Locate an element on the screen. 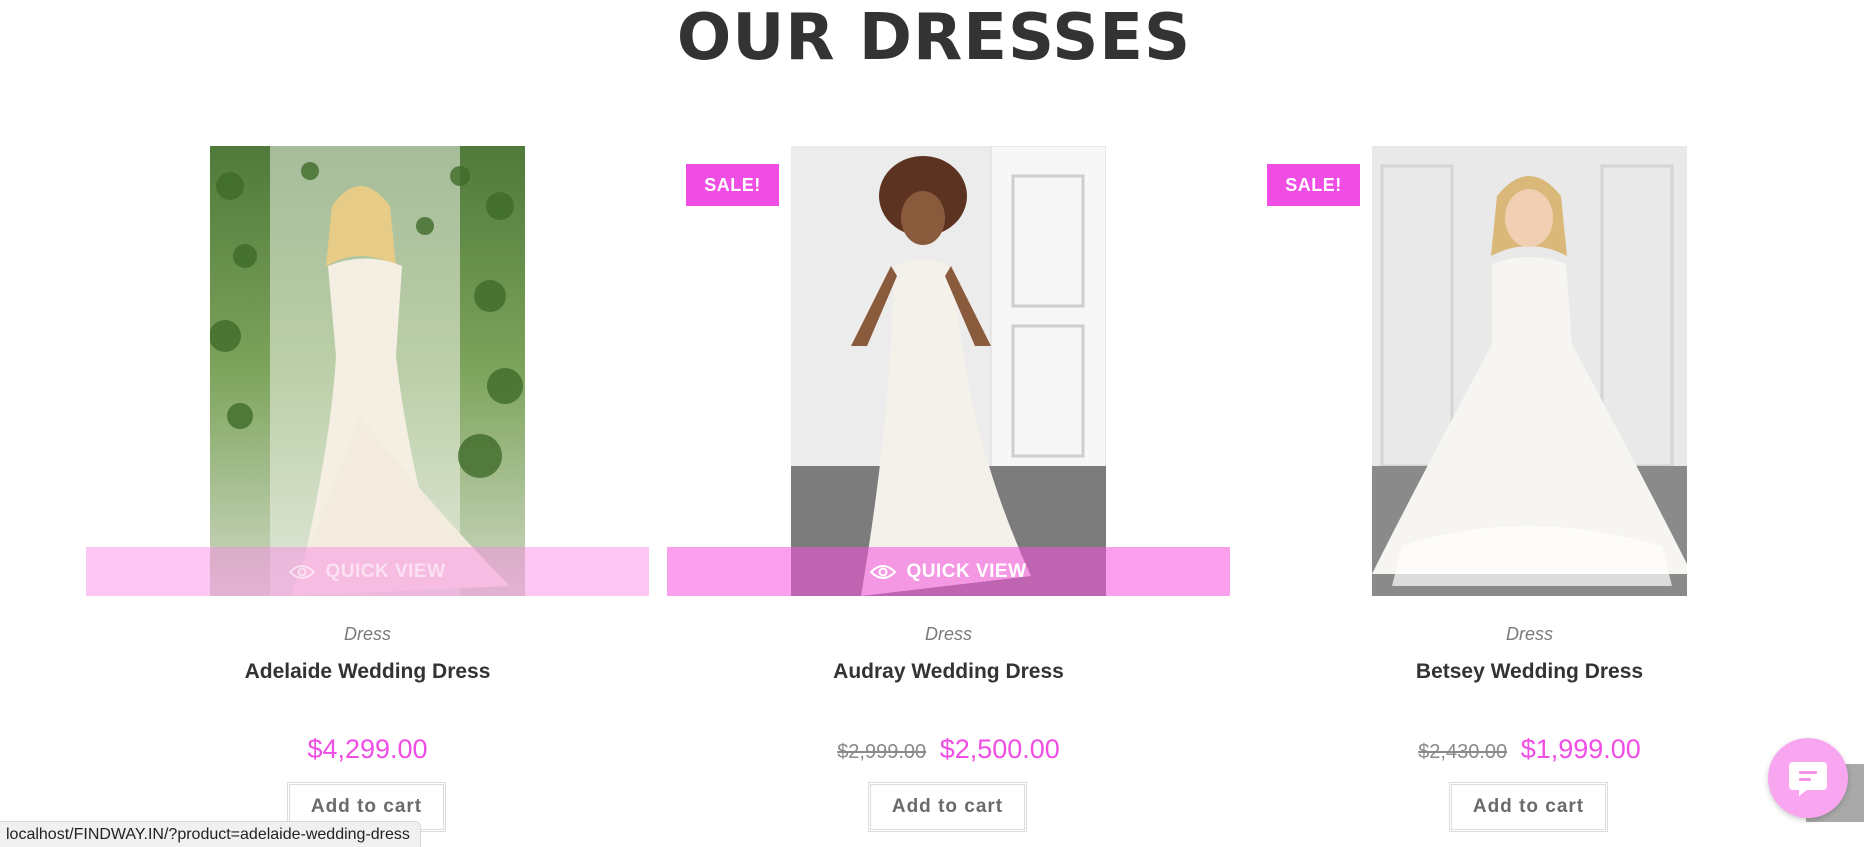 The height and width of the screenshot is (847, 1868). old-price: $2,430.00 is located at coordinates (1463, 752).